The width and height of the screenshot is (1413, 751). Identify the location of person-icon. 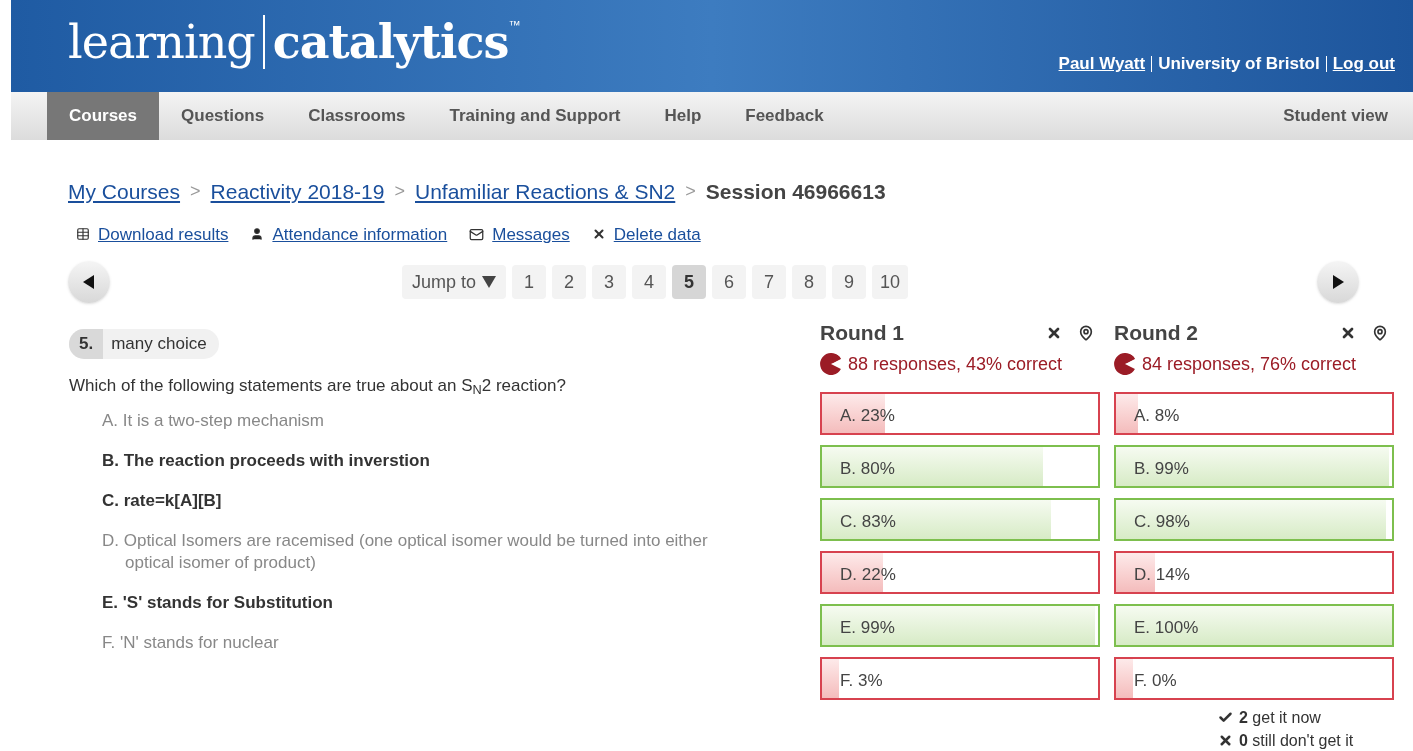
(257, 234).